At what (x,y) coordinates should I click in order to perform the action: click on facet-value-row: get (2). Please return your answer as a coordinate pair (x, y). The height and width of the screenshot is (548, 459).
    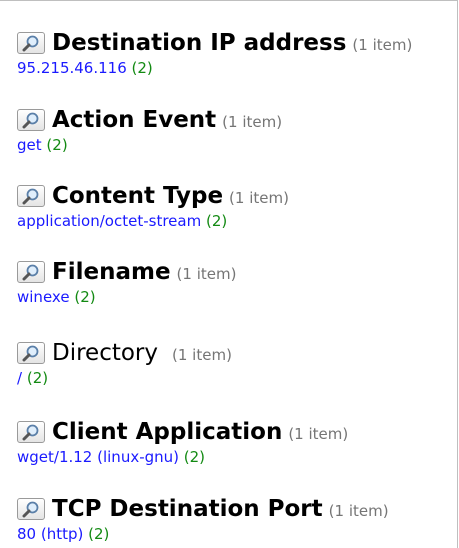
    Looking at the image, I should click on (149, 145).